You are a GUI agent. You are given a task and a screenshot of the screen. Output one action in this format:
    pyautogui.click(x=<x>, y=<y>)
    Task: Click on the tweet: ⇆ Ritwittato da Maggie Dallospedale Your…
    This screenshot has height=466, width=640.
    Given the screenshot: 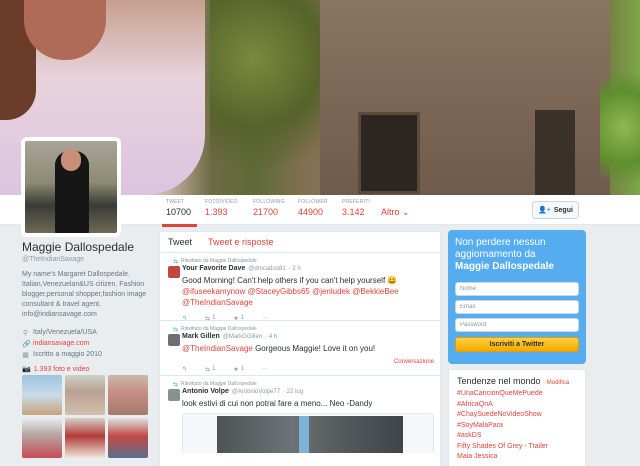 What is the action you would take?
    pyautogui.click(x=300, y=287)
    